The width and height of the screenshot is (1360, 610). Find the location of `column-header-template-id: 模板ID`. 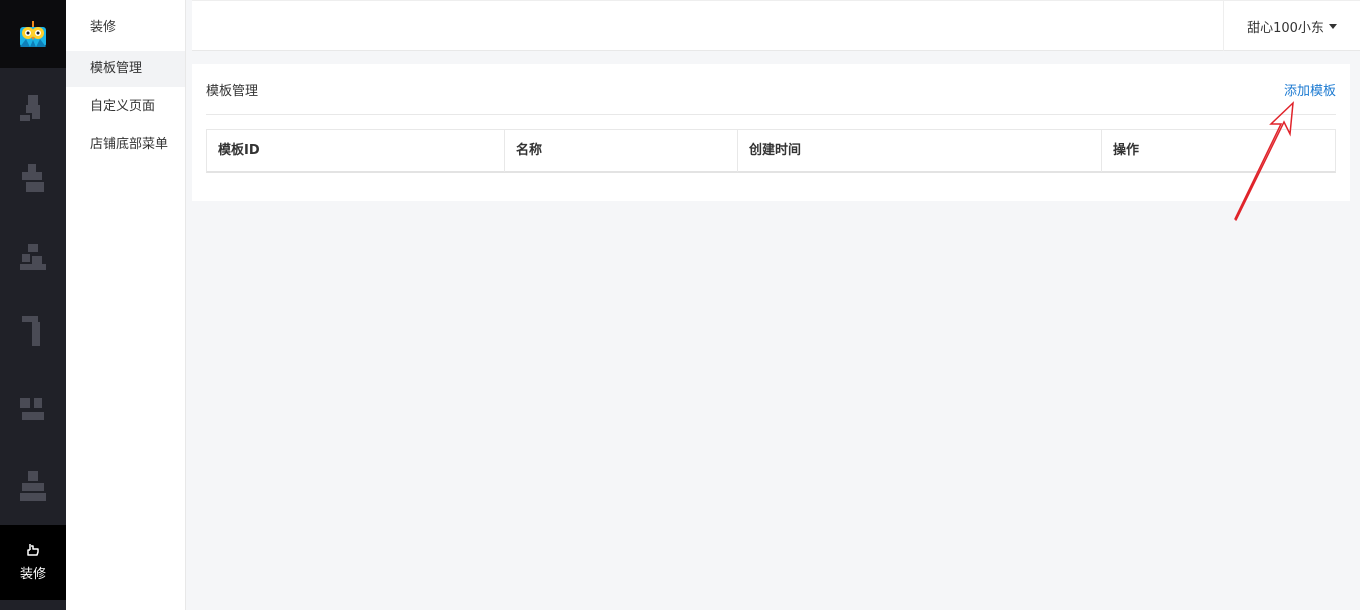

column-header-template-id: 模板ID is located at coordinates (356, 151).